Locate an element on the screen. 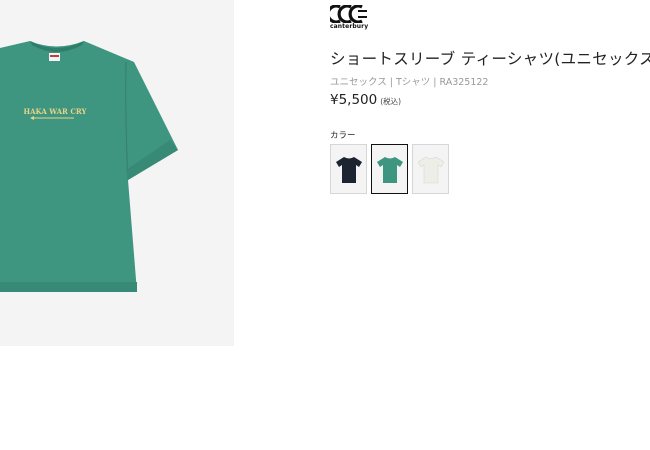 This screenshot has height=450, width=650. color-swatches is located at coordinates (389, 169).